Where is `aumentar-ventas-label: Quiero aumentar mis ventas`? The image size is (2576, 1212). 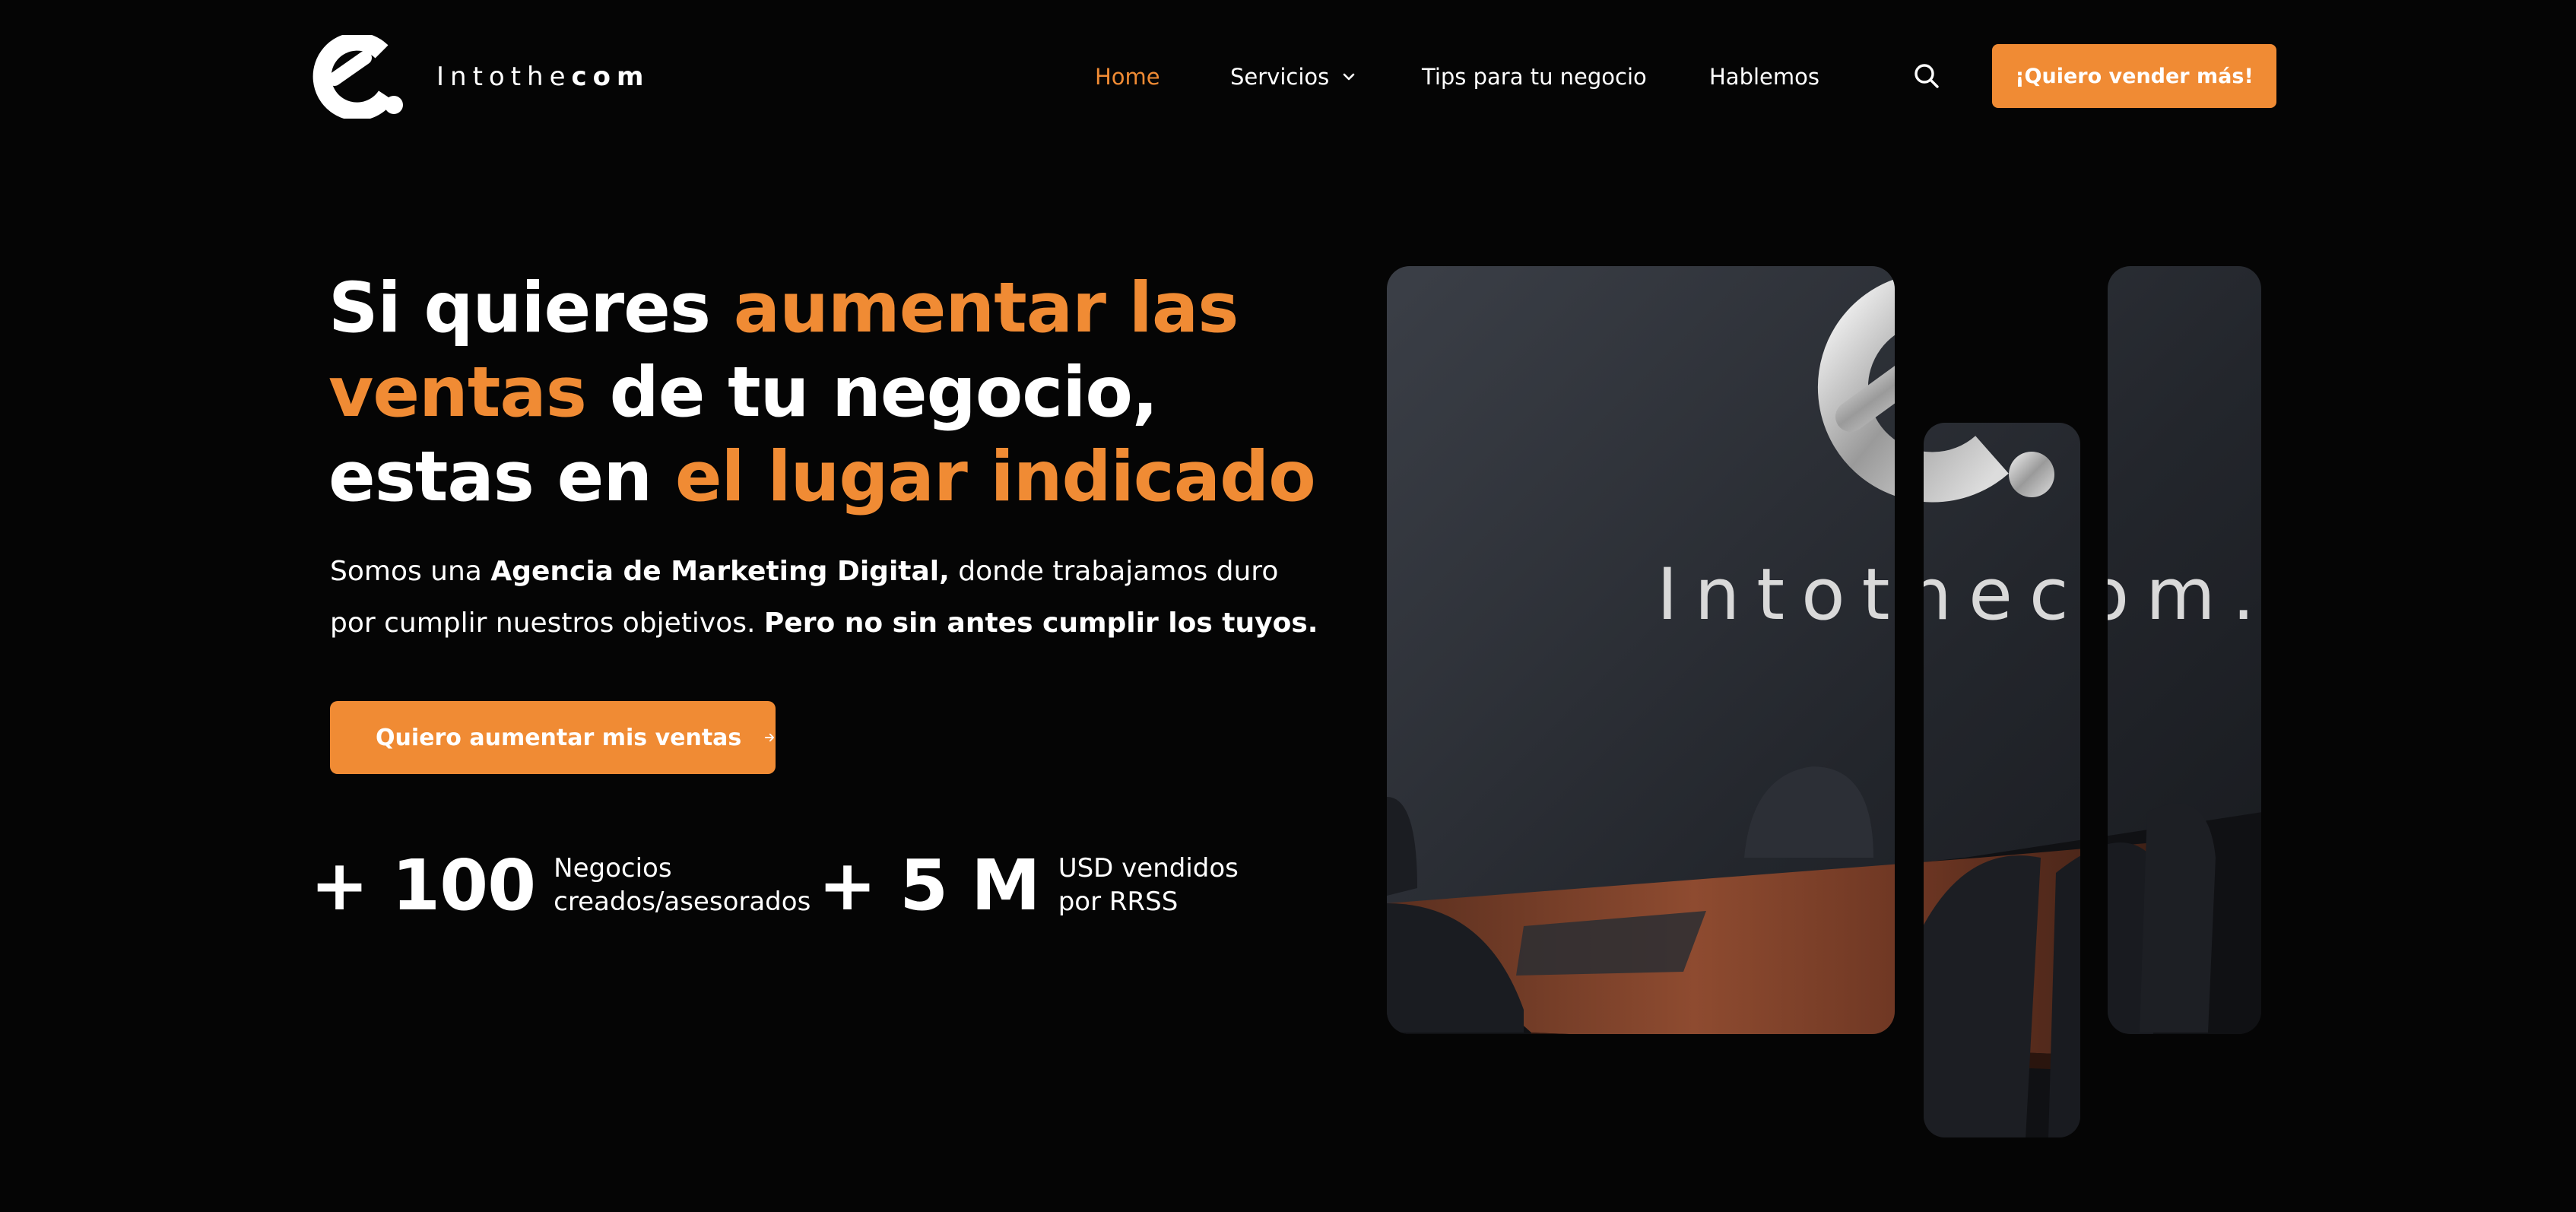
aumentar-ventas-label: Quiero aumentar mis ventas is located at coordinates (559, 737).